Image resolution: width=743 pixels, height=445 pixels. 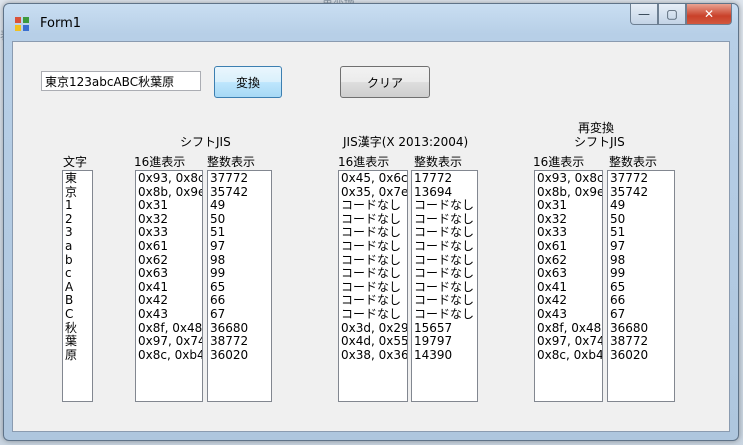 I want to click on minimize-button: —, so click(x=644, y=14).